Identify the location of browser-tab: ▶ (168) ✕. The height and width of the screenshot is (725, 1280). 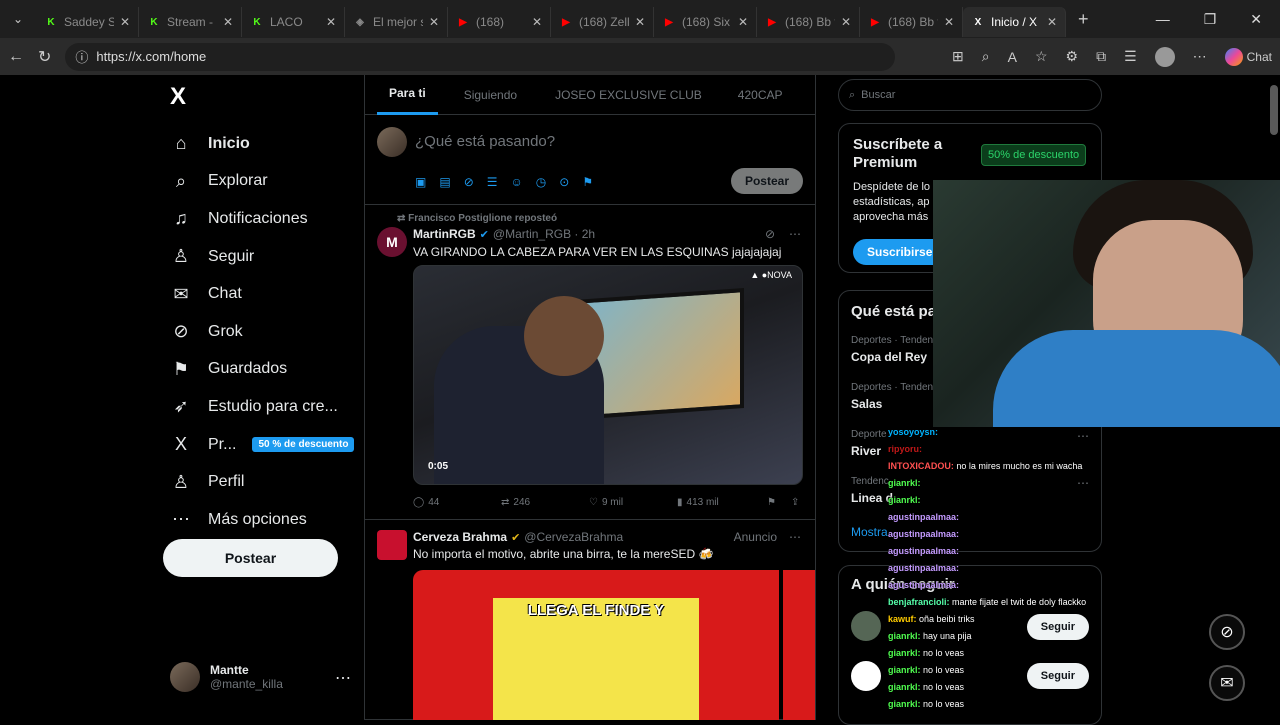
(499, 22).